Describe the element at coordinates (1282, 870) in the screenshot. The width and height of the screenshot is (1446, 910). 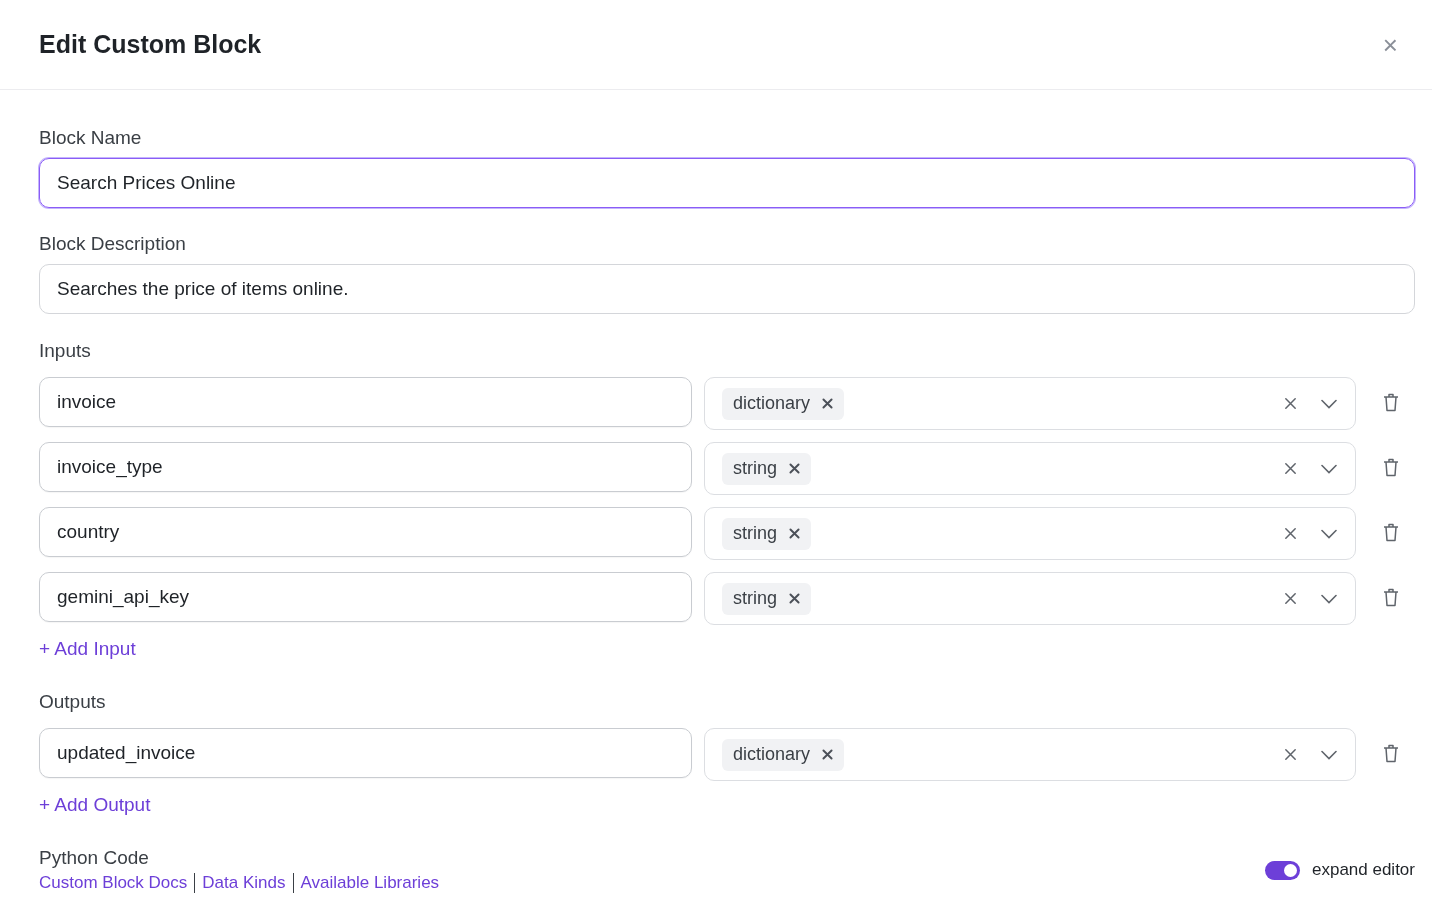
I see `toggle-switch` at that location.